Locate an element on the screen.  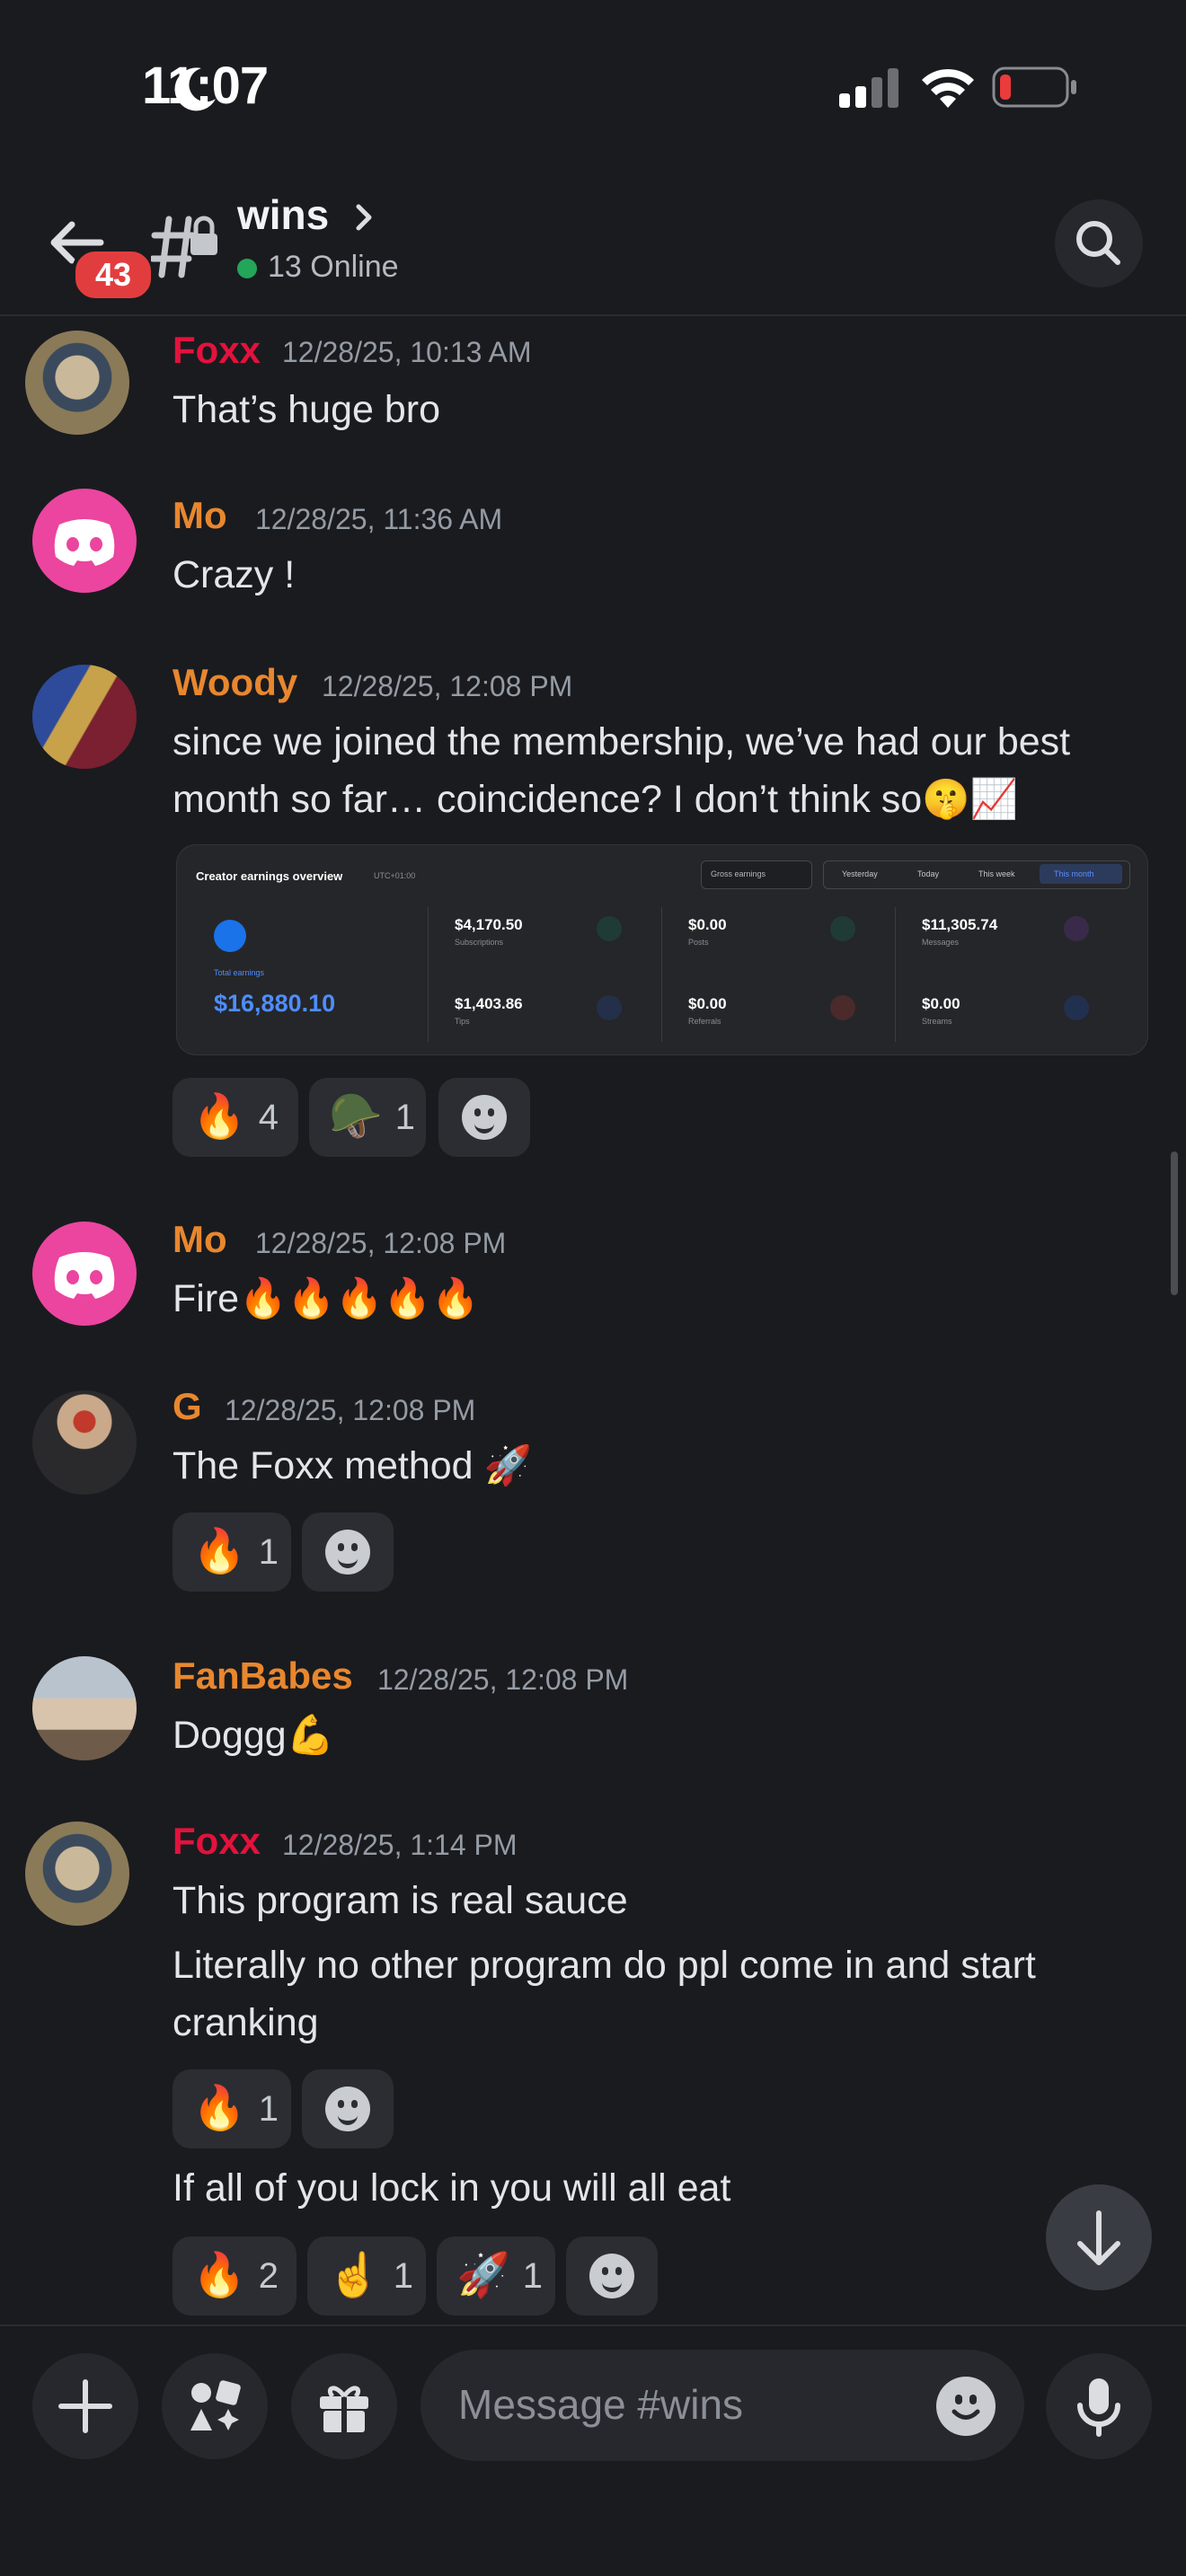
voice-message-button is located at coordinates (1099, 2406).